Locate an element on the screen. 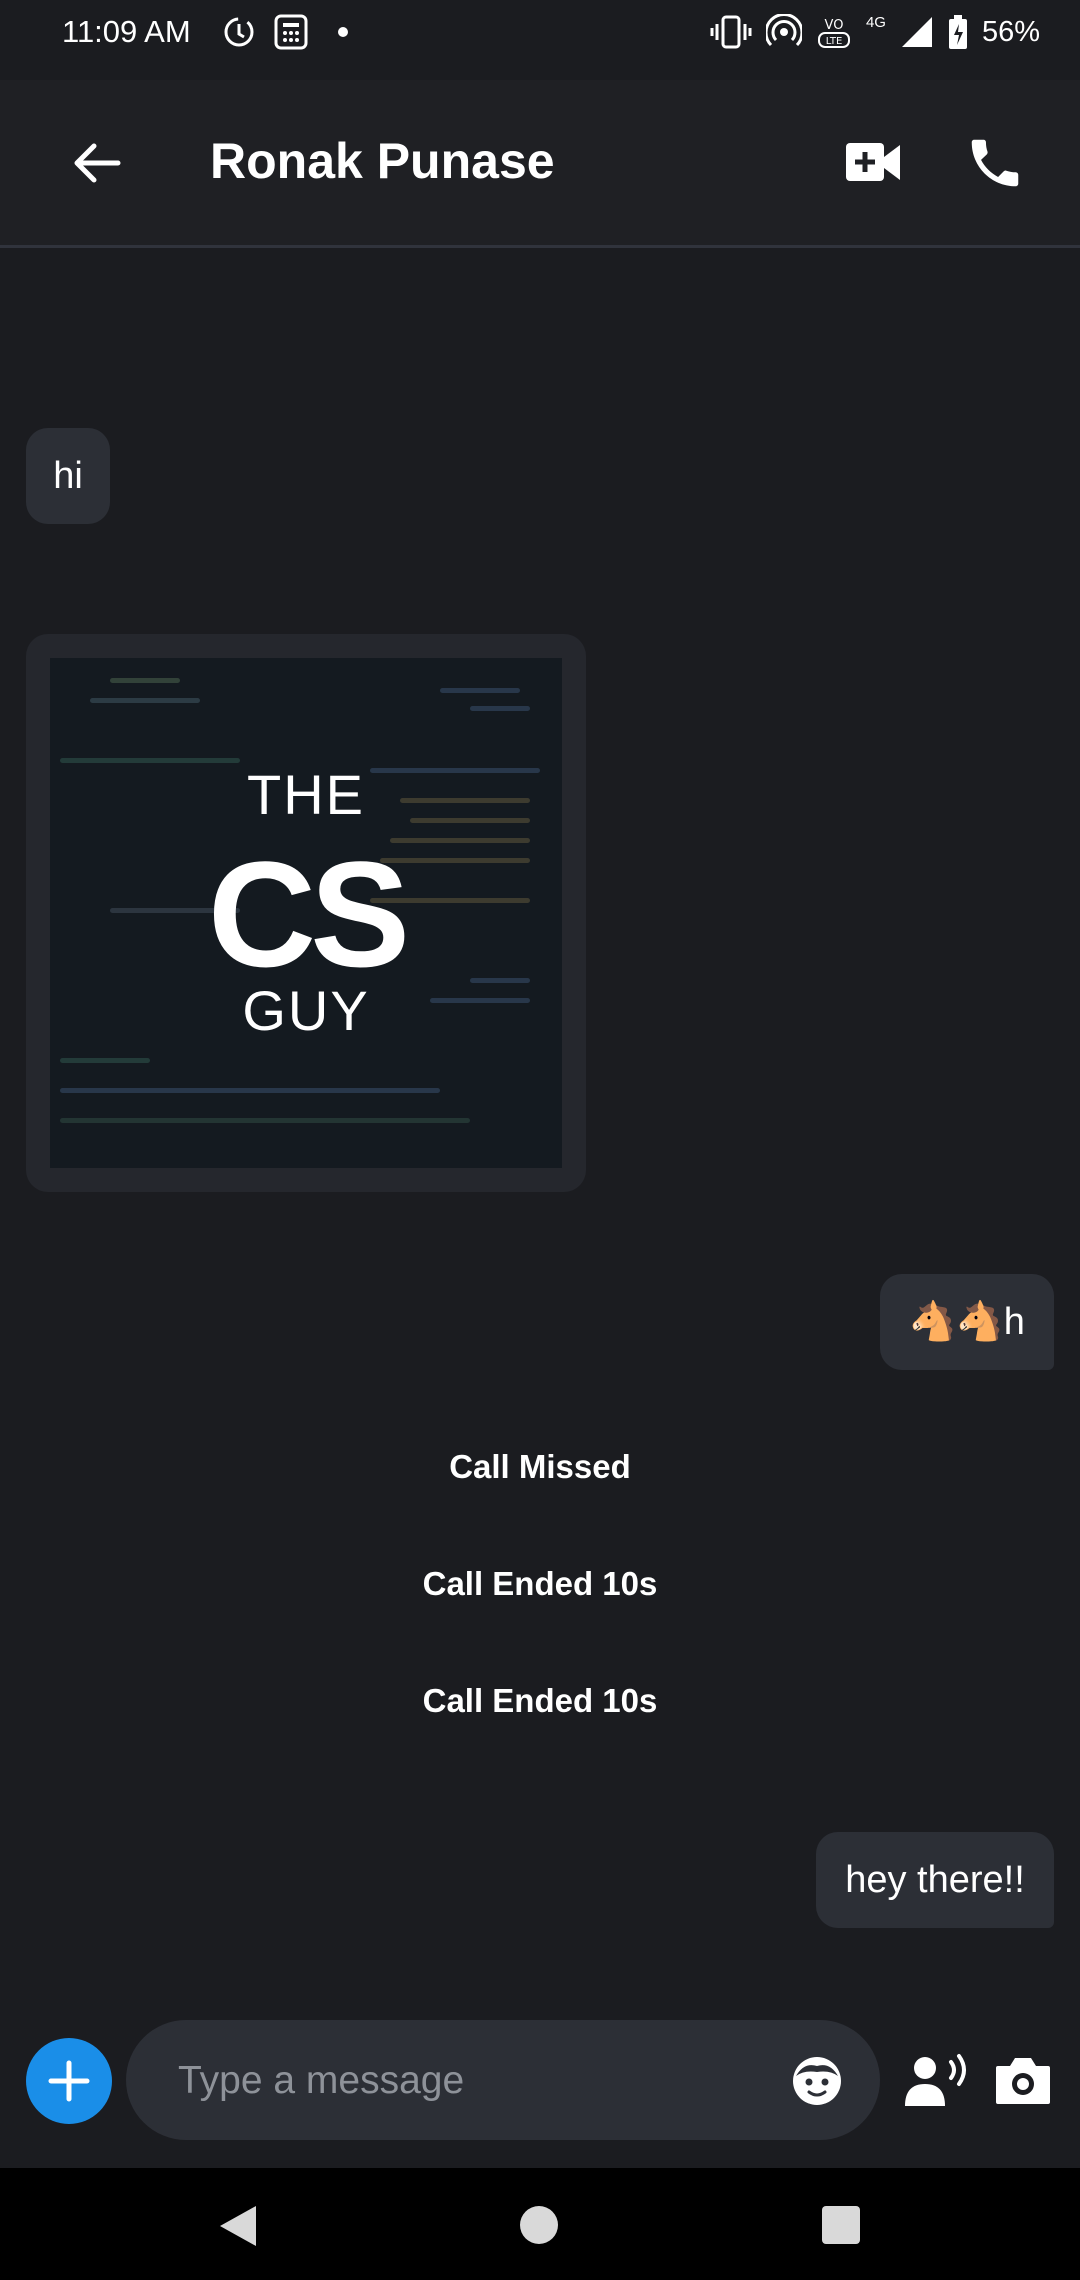 The width and height of the screenshot is (1080, 2280). nav-back-icon is located at coordinates (238, 2226).